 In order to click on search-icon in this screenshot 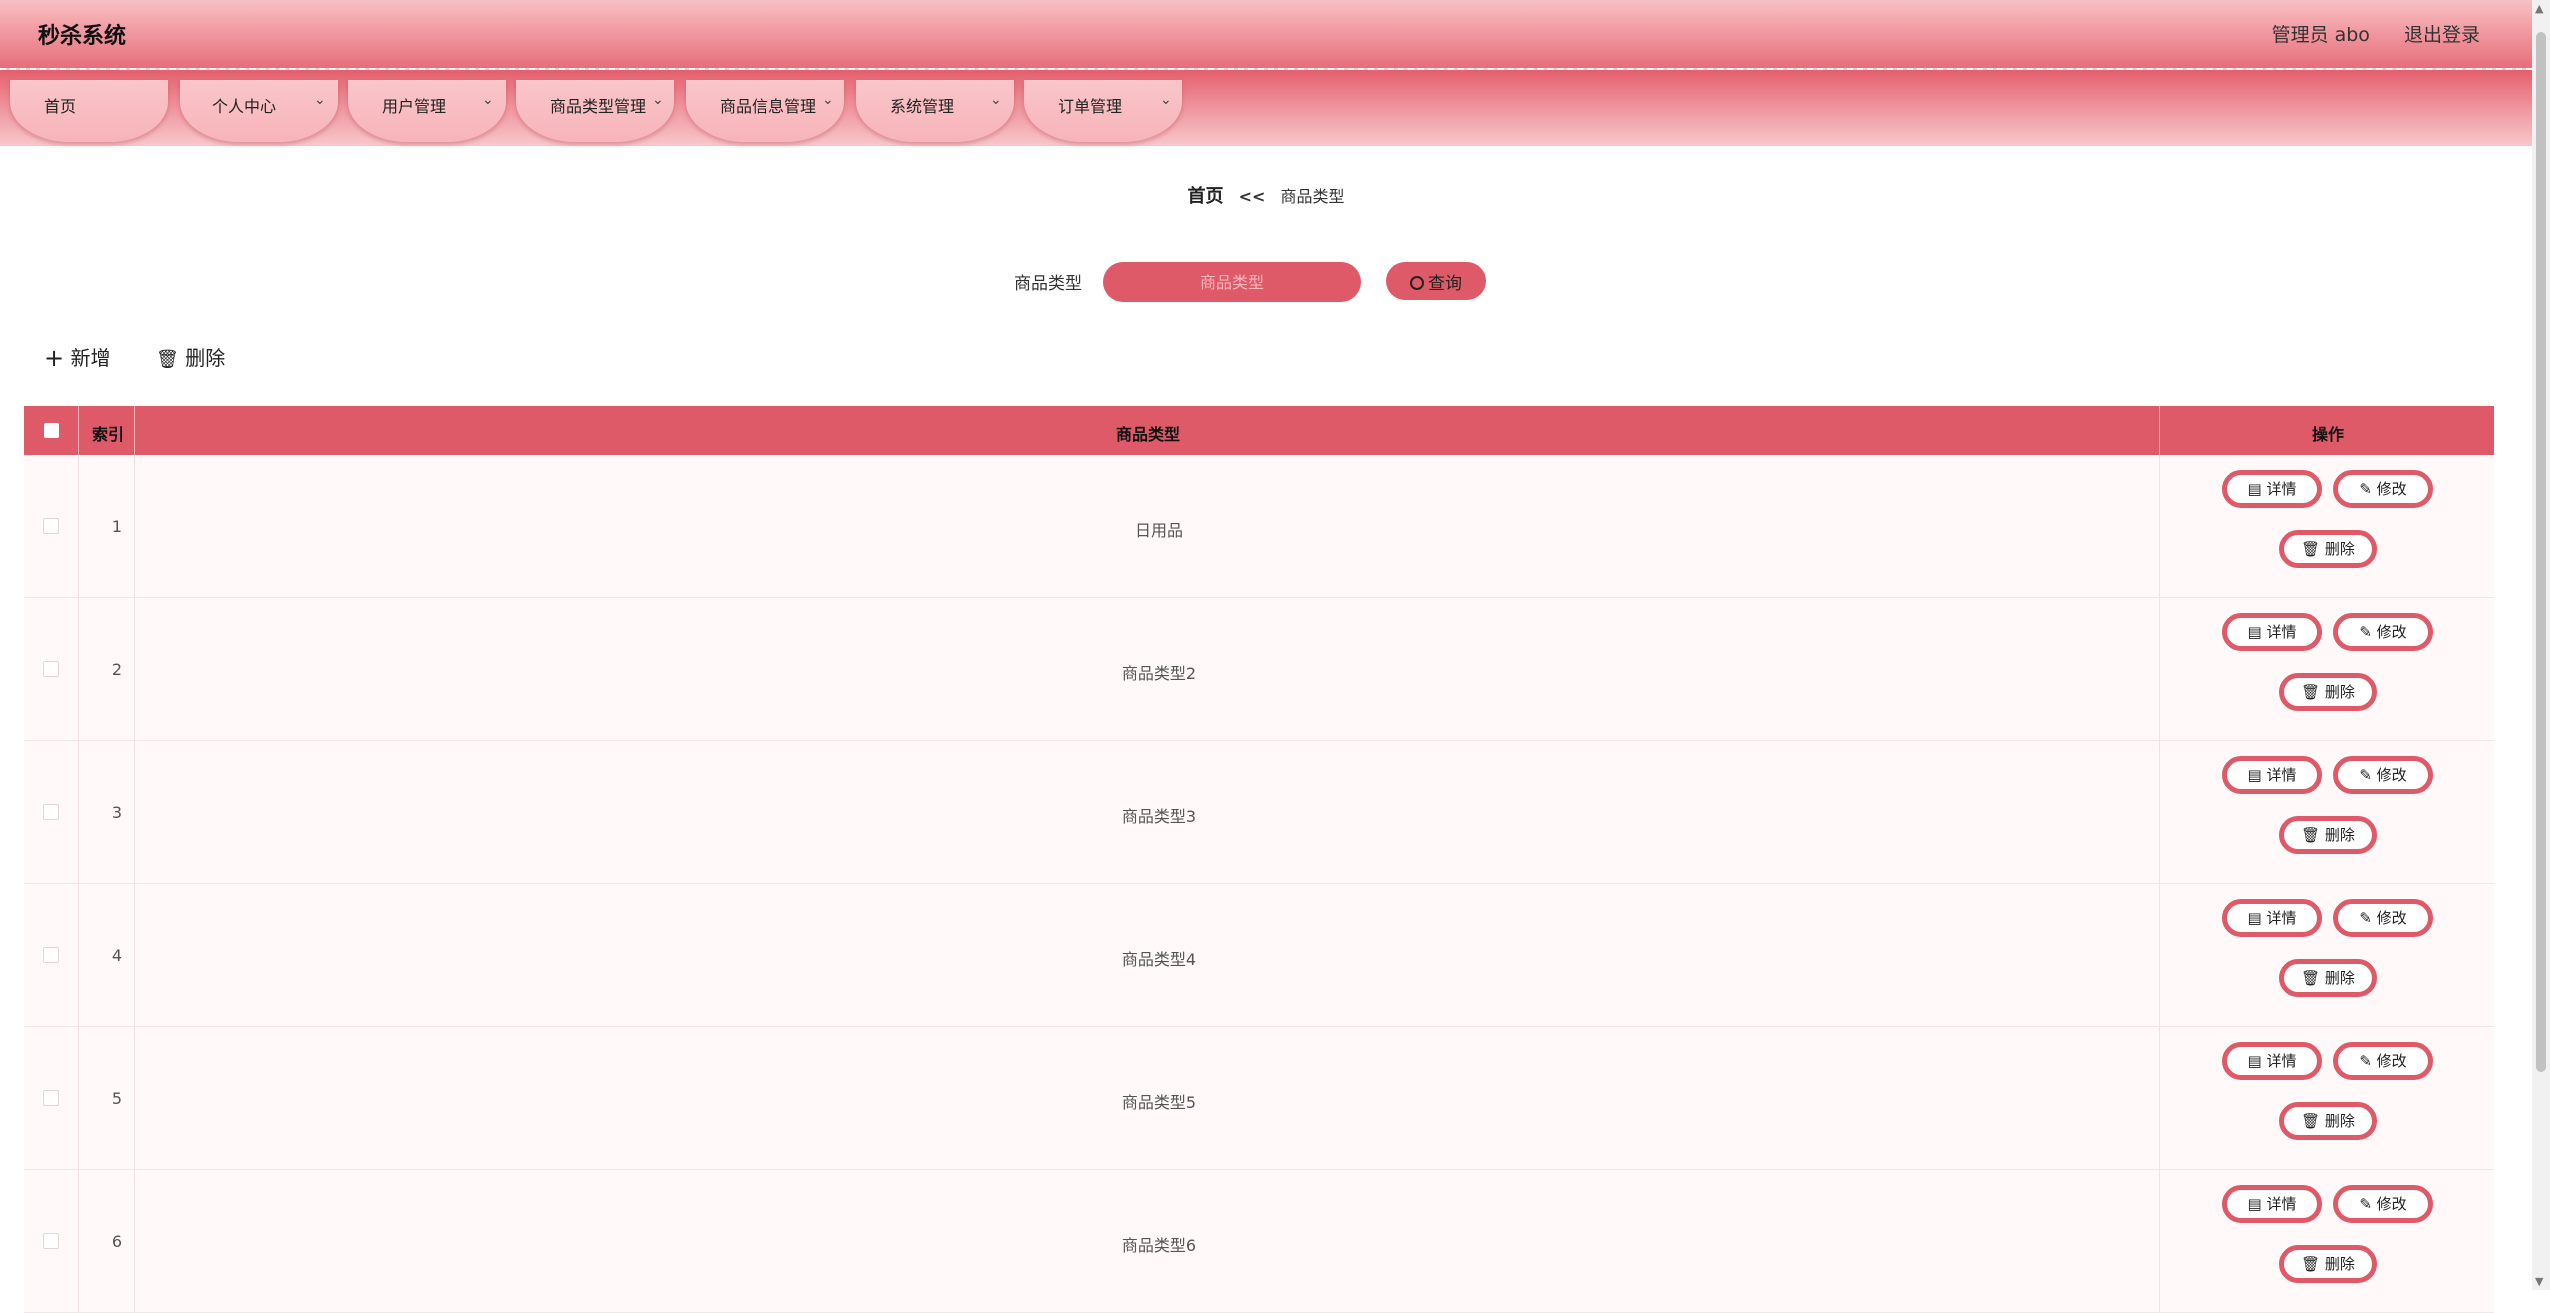, I will do `click(1417, 282)`.